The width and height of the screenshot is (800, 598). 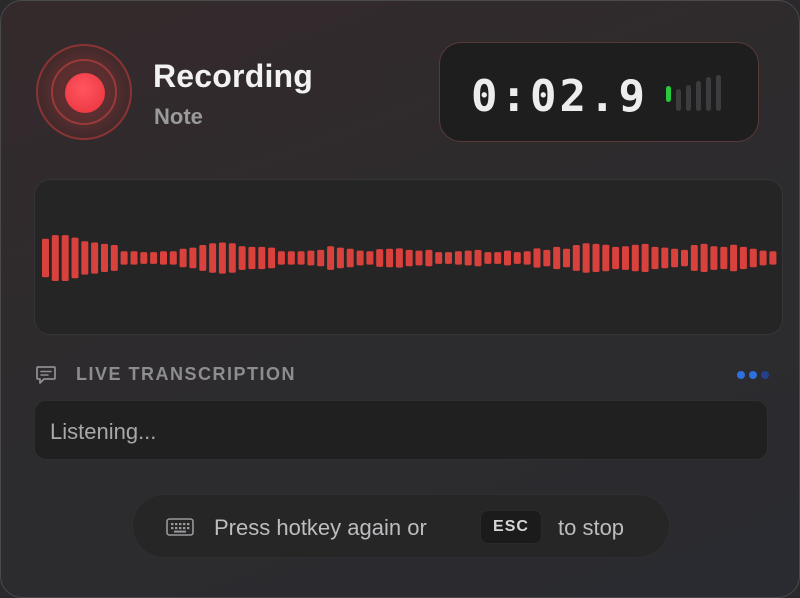 What do you see at coordinates (178, 116) in the screenshot?
I see `recording-mode: Note` at bounding box center [178, 116].